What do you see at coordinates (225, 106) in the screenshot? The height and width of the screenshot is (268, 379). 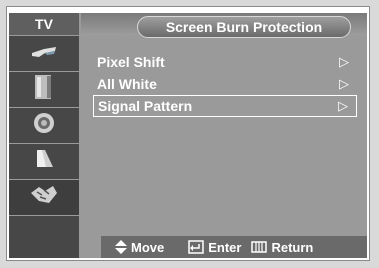 I see `menu-item-signal-pattern: Signal Pattern ▷` at bounding box center [225, 106].